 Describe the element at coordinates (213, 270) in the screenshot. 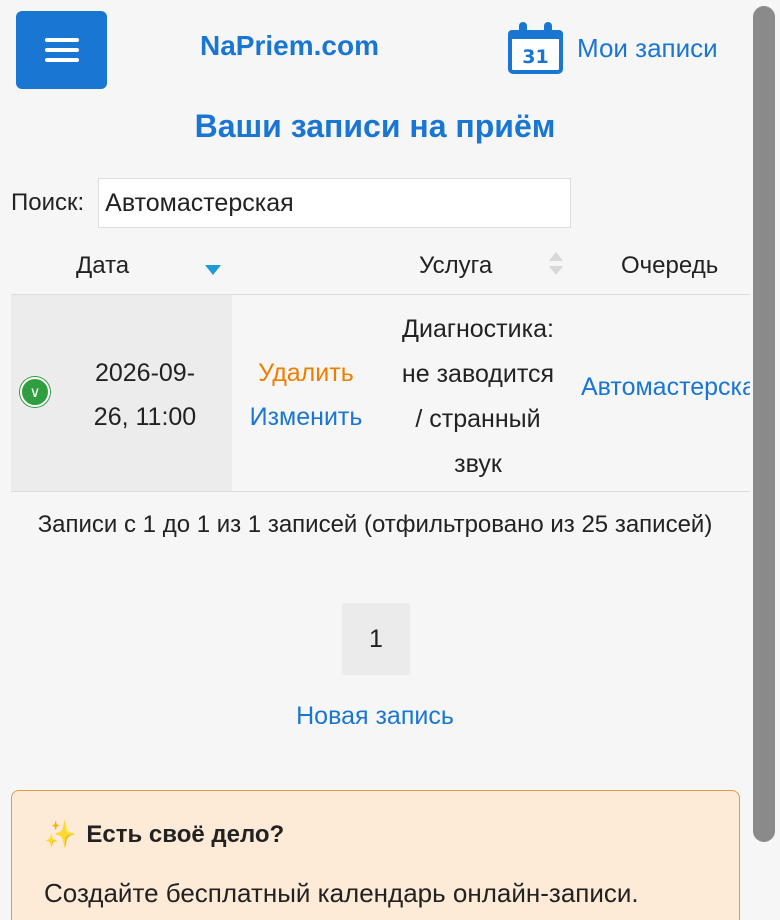

I see `sort-descending-icon` at that location.